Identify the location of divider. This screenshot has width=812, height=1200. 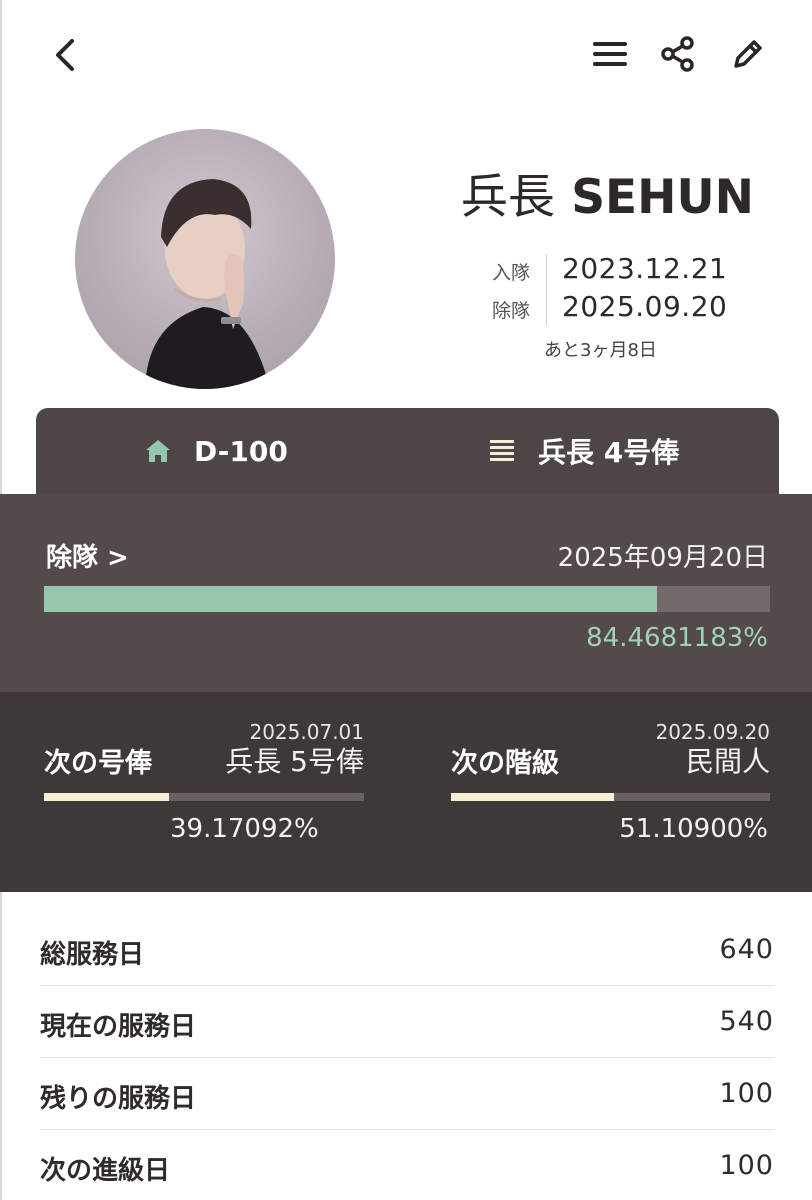
(546, 290).